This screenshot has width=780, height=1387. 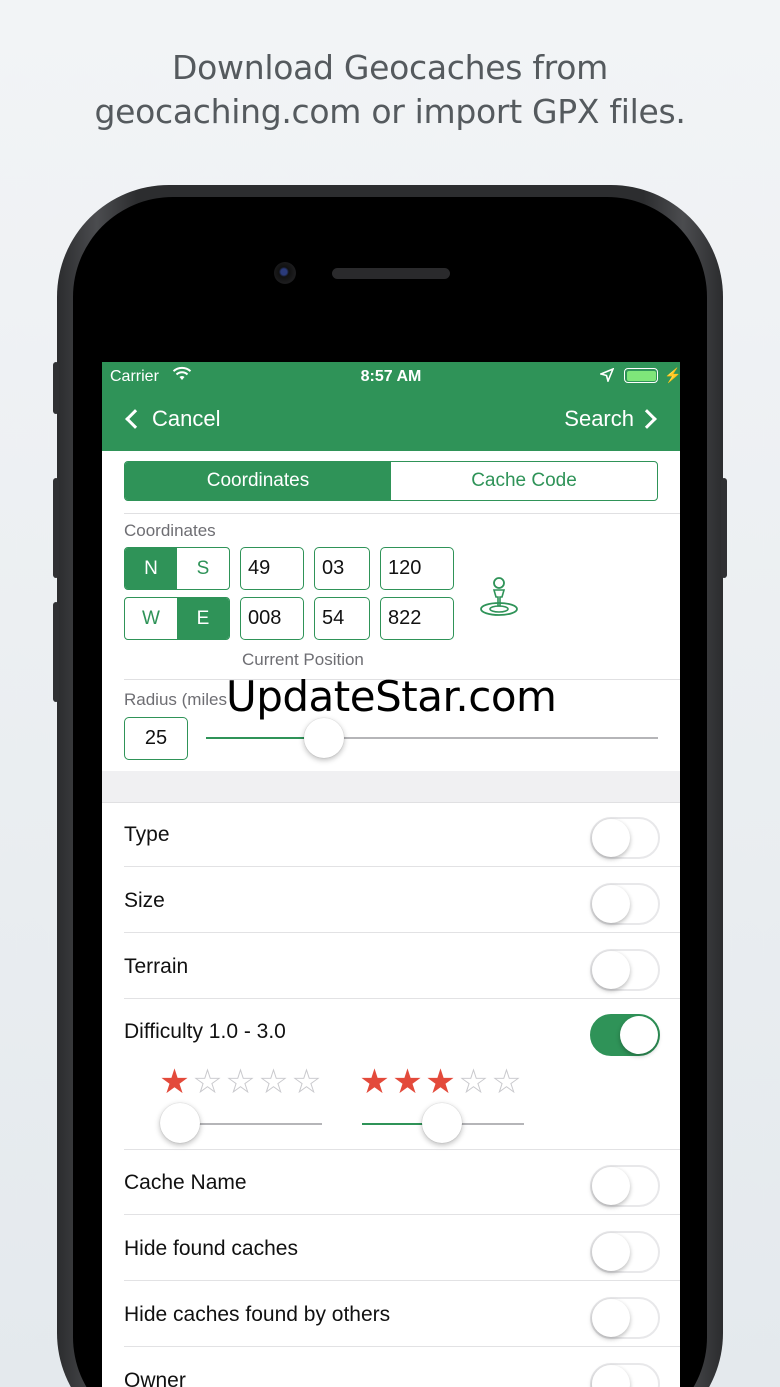 I want to click on filter-terrain-toggle, so click(x=625, y=970).